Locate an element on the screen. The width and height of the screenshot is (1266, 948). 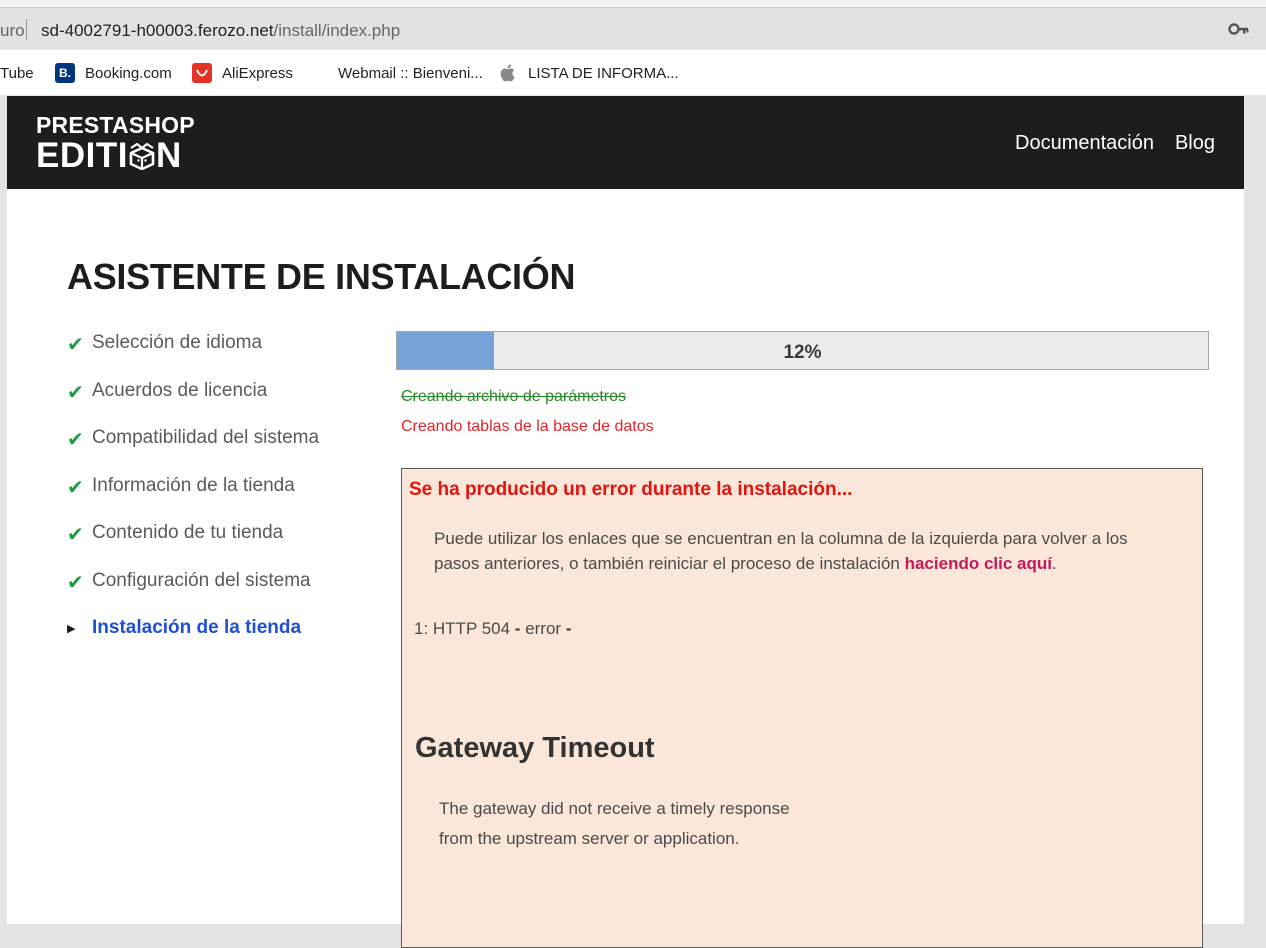
nav-blog: Blog is located at coordinates (1195, 143).